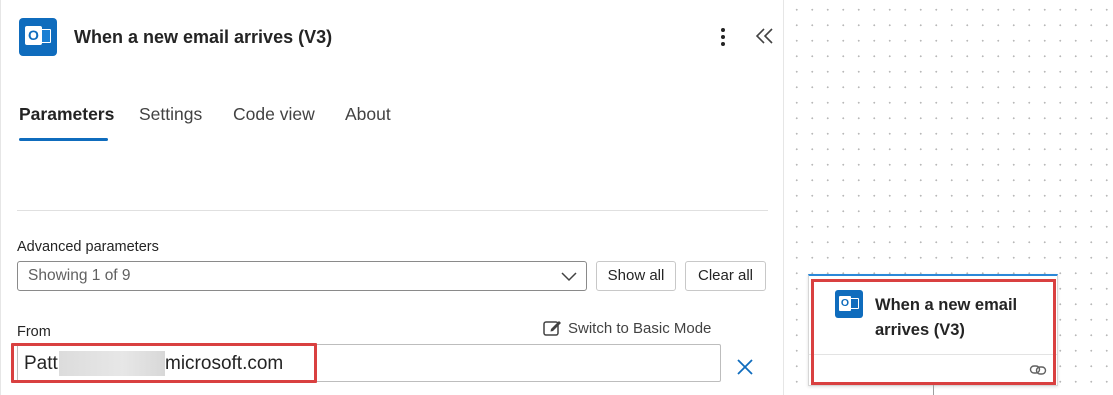 Image resolution: width=1113 pixels, height=395 pixels. Describe the element at coordinates (66, 114) in the screenshot. I see `tab-parameters: Parameters` at that location.